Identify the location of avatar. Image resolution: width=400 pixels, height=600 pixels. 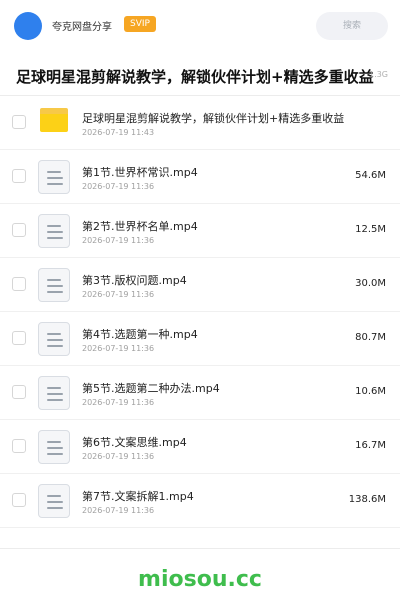
(28, 26).